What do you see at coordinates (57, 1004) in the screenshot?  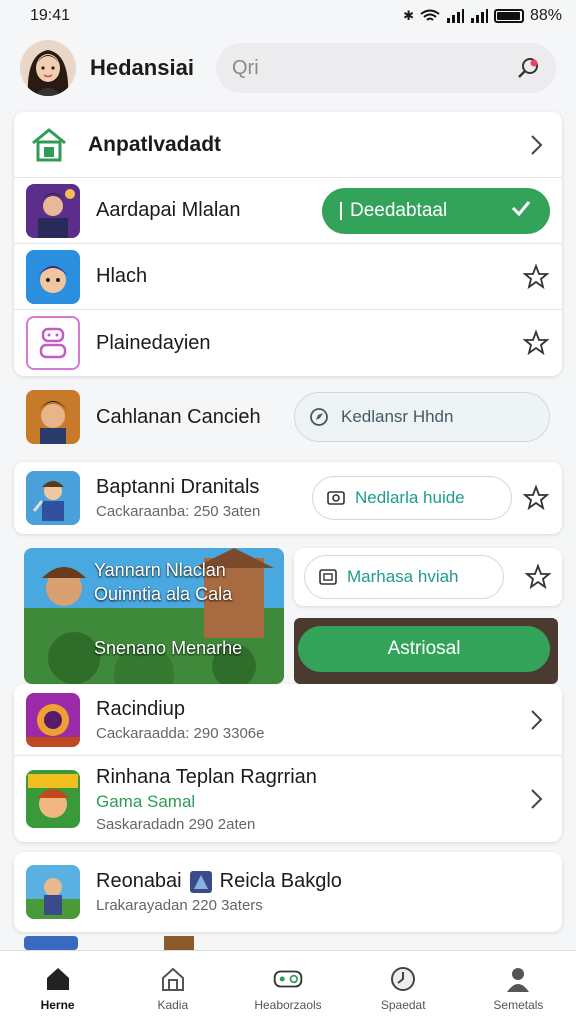 I see `nav-label: Herne` at bounding box center [57, 1004].